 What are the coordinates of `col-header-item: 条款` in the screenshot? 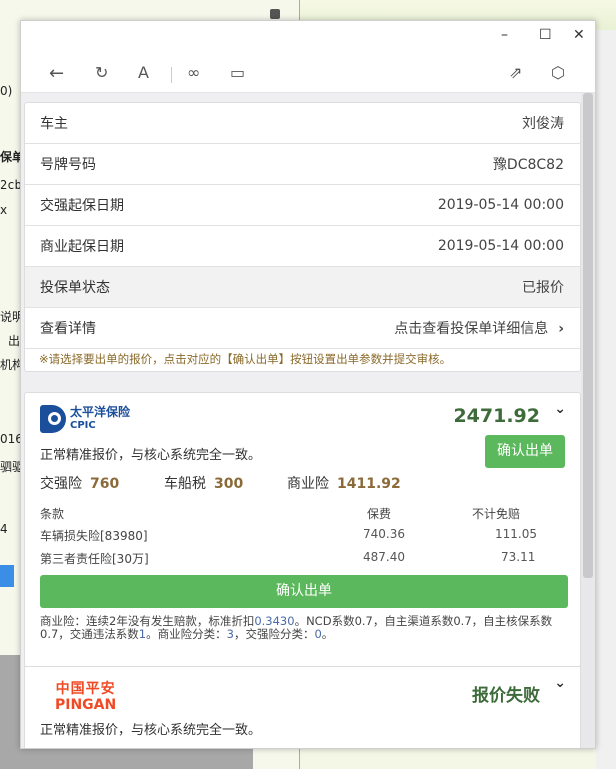 It's located at (52, 514).